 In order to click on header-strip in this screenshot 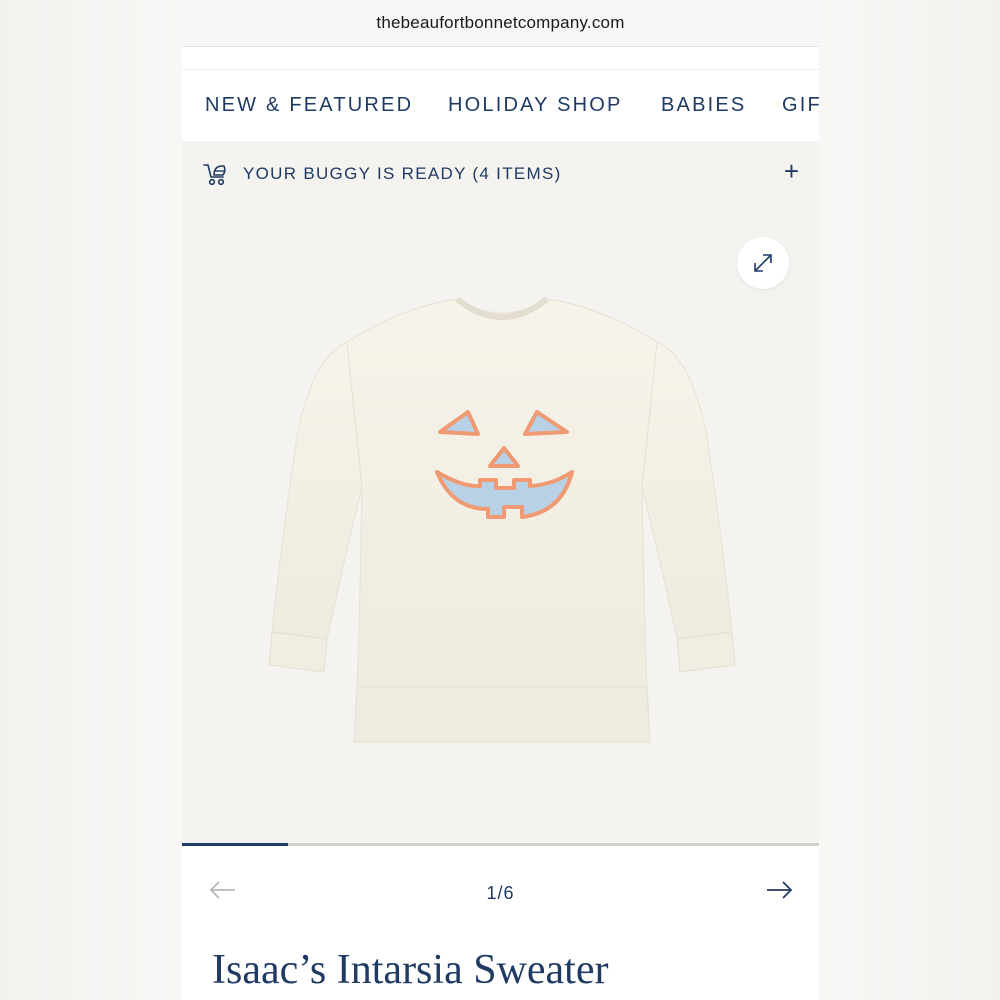, I will do `click(500, 58)`.